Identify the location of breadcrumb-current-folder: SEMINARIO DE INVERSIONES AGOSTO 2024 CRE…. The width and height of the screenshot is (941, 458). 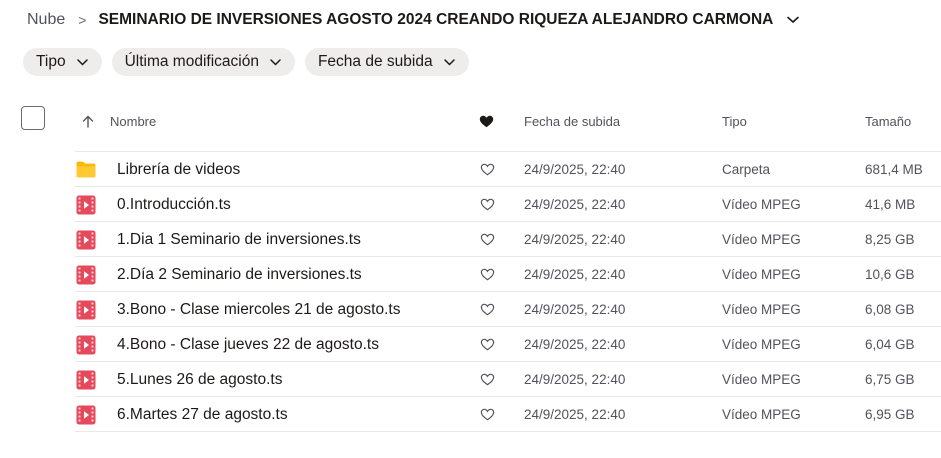
(435, 20).